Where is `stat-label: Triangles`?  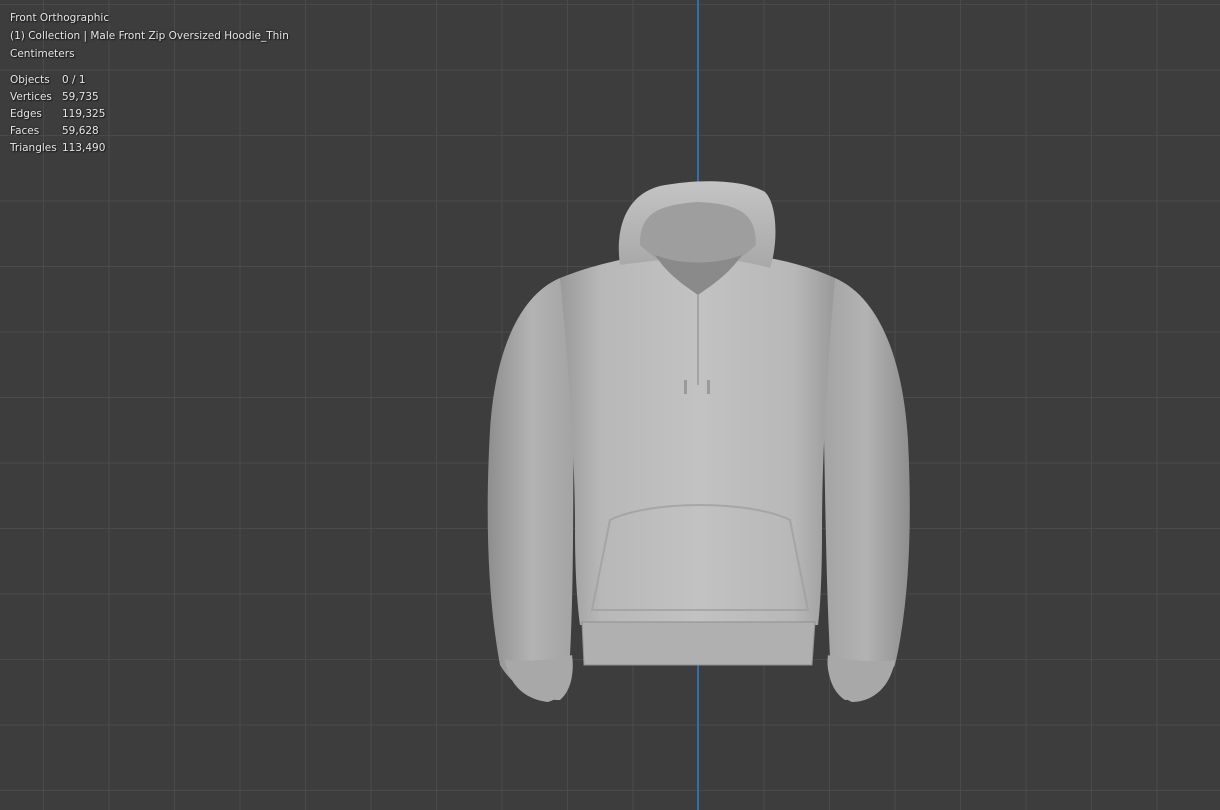 stat-label: Triangles is located at coordinates (33, 148).